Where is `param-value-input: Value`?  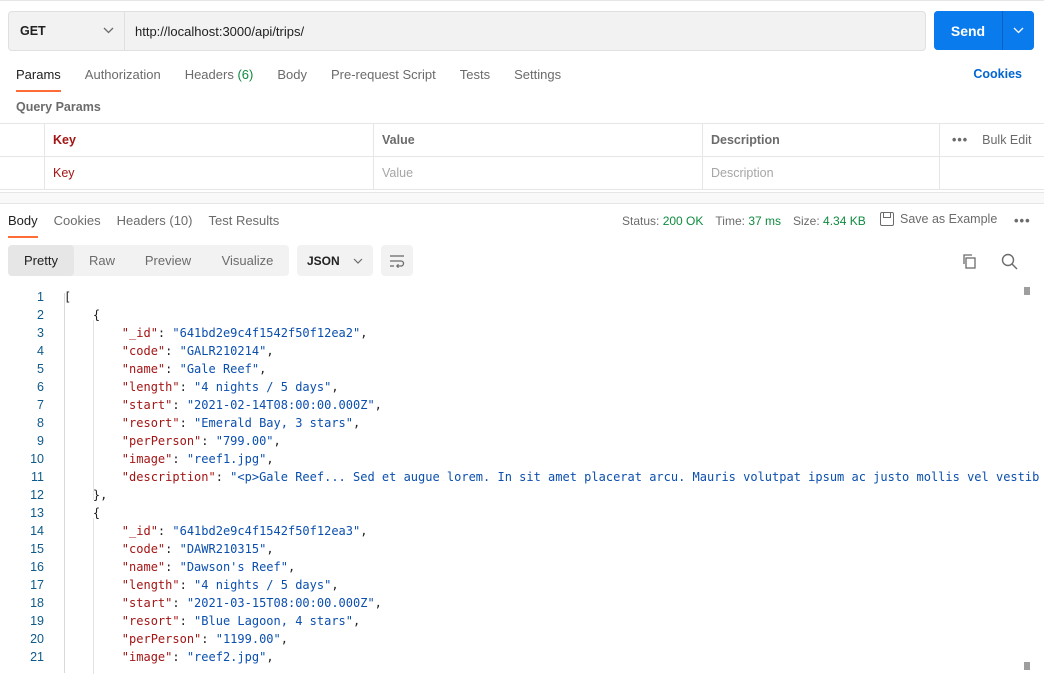
param-value-input: Value is located at coordinates (538, 173).